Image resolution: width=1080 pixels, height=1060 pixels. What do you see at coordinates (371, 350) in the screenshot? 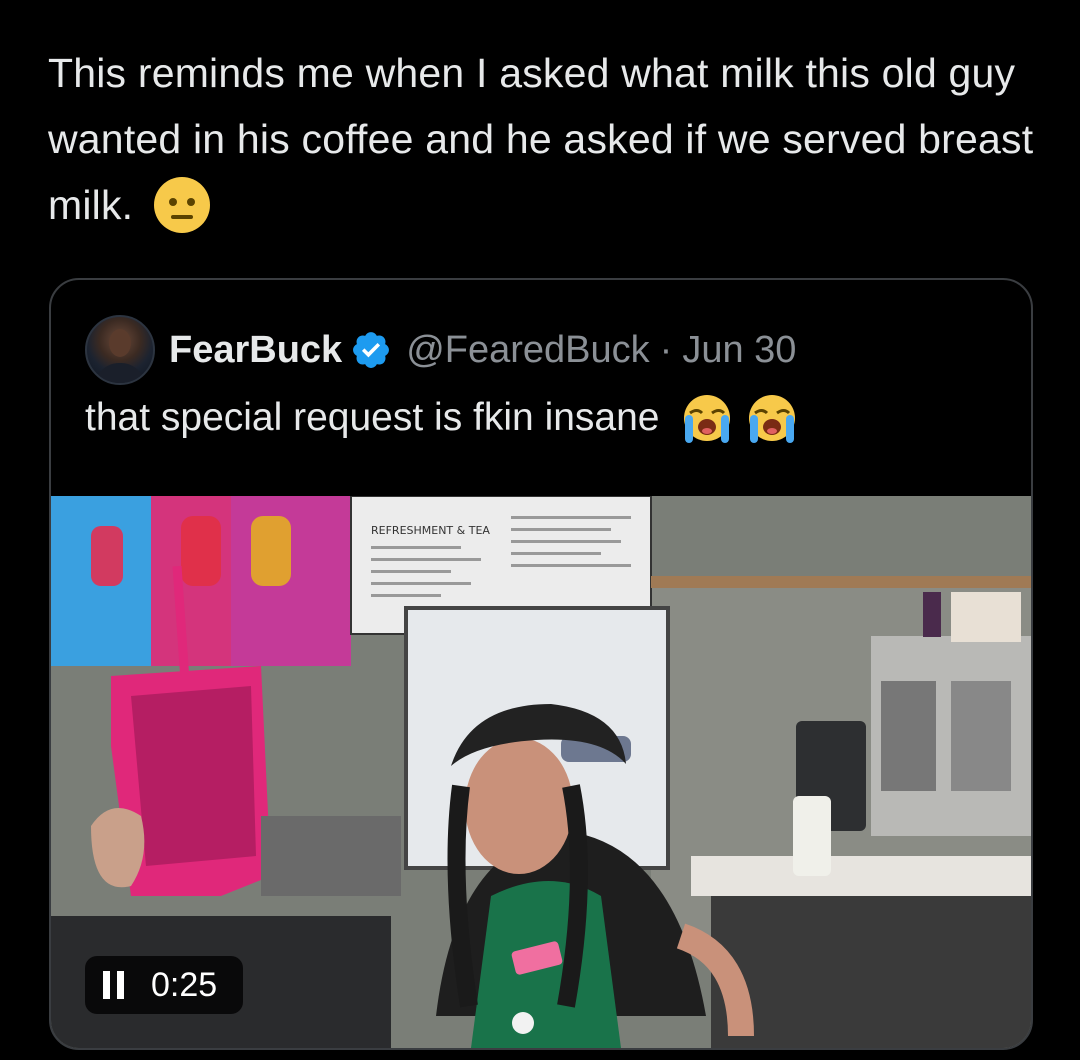
I see `verified-badge-icon` at bounding box center [371, 350].